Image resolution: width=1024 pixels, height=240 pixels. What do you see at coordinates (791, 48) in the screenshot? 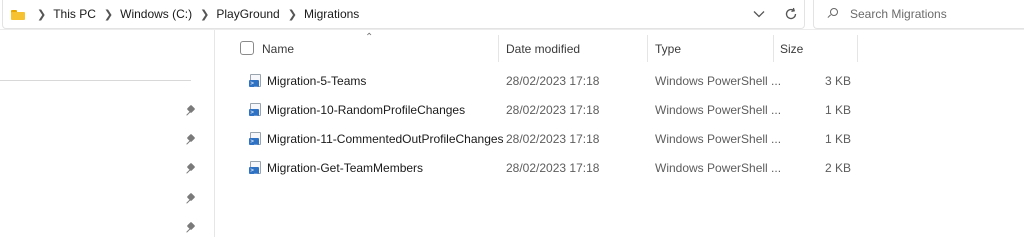
I see `column-header-size: Size` at bounding box center [791, 48].